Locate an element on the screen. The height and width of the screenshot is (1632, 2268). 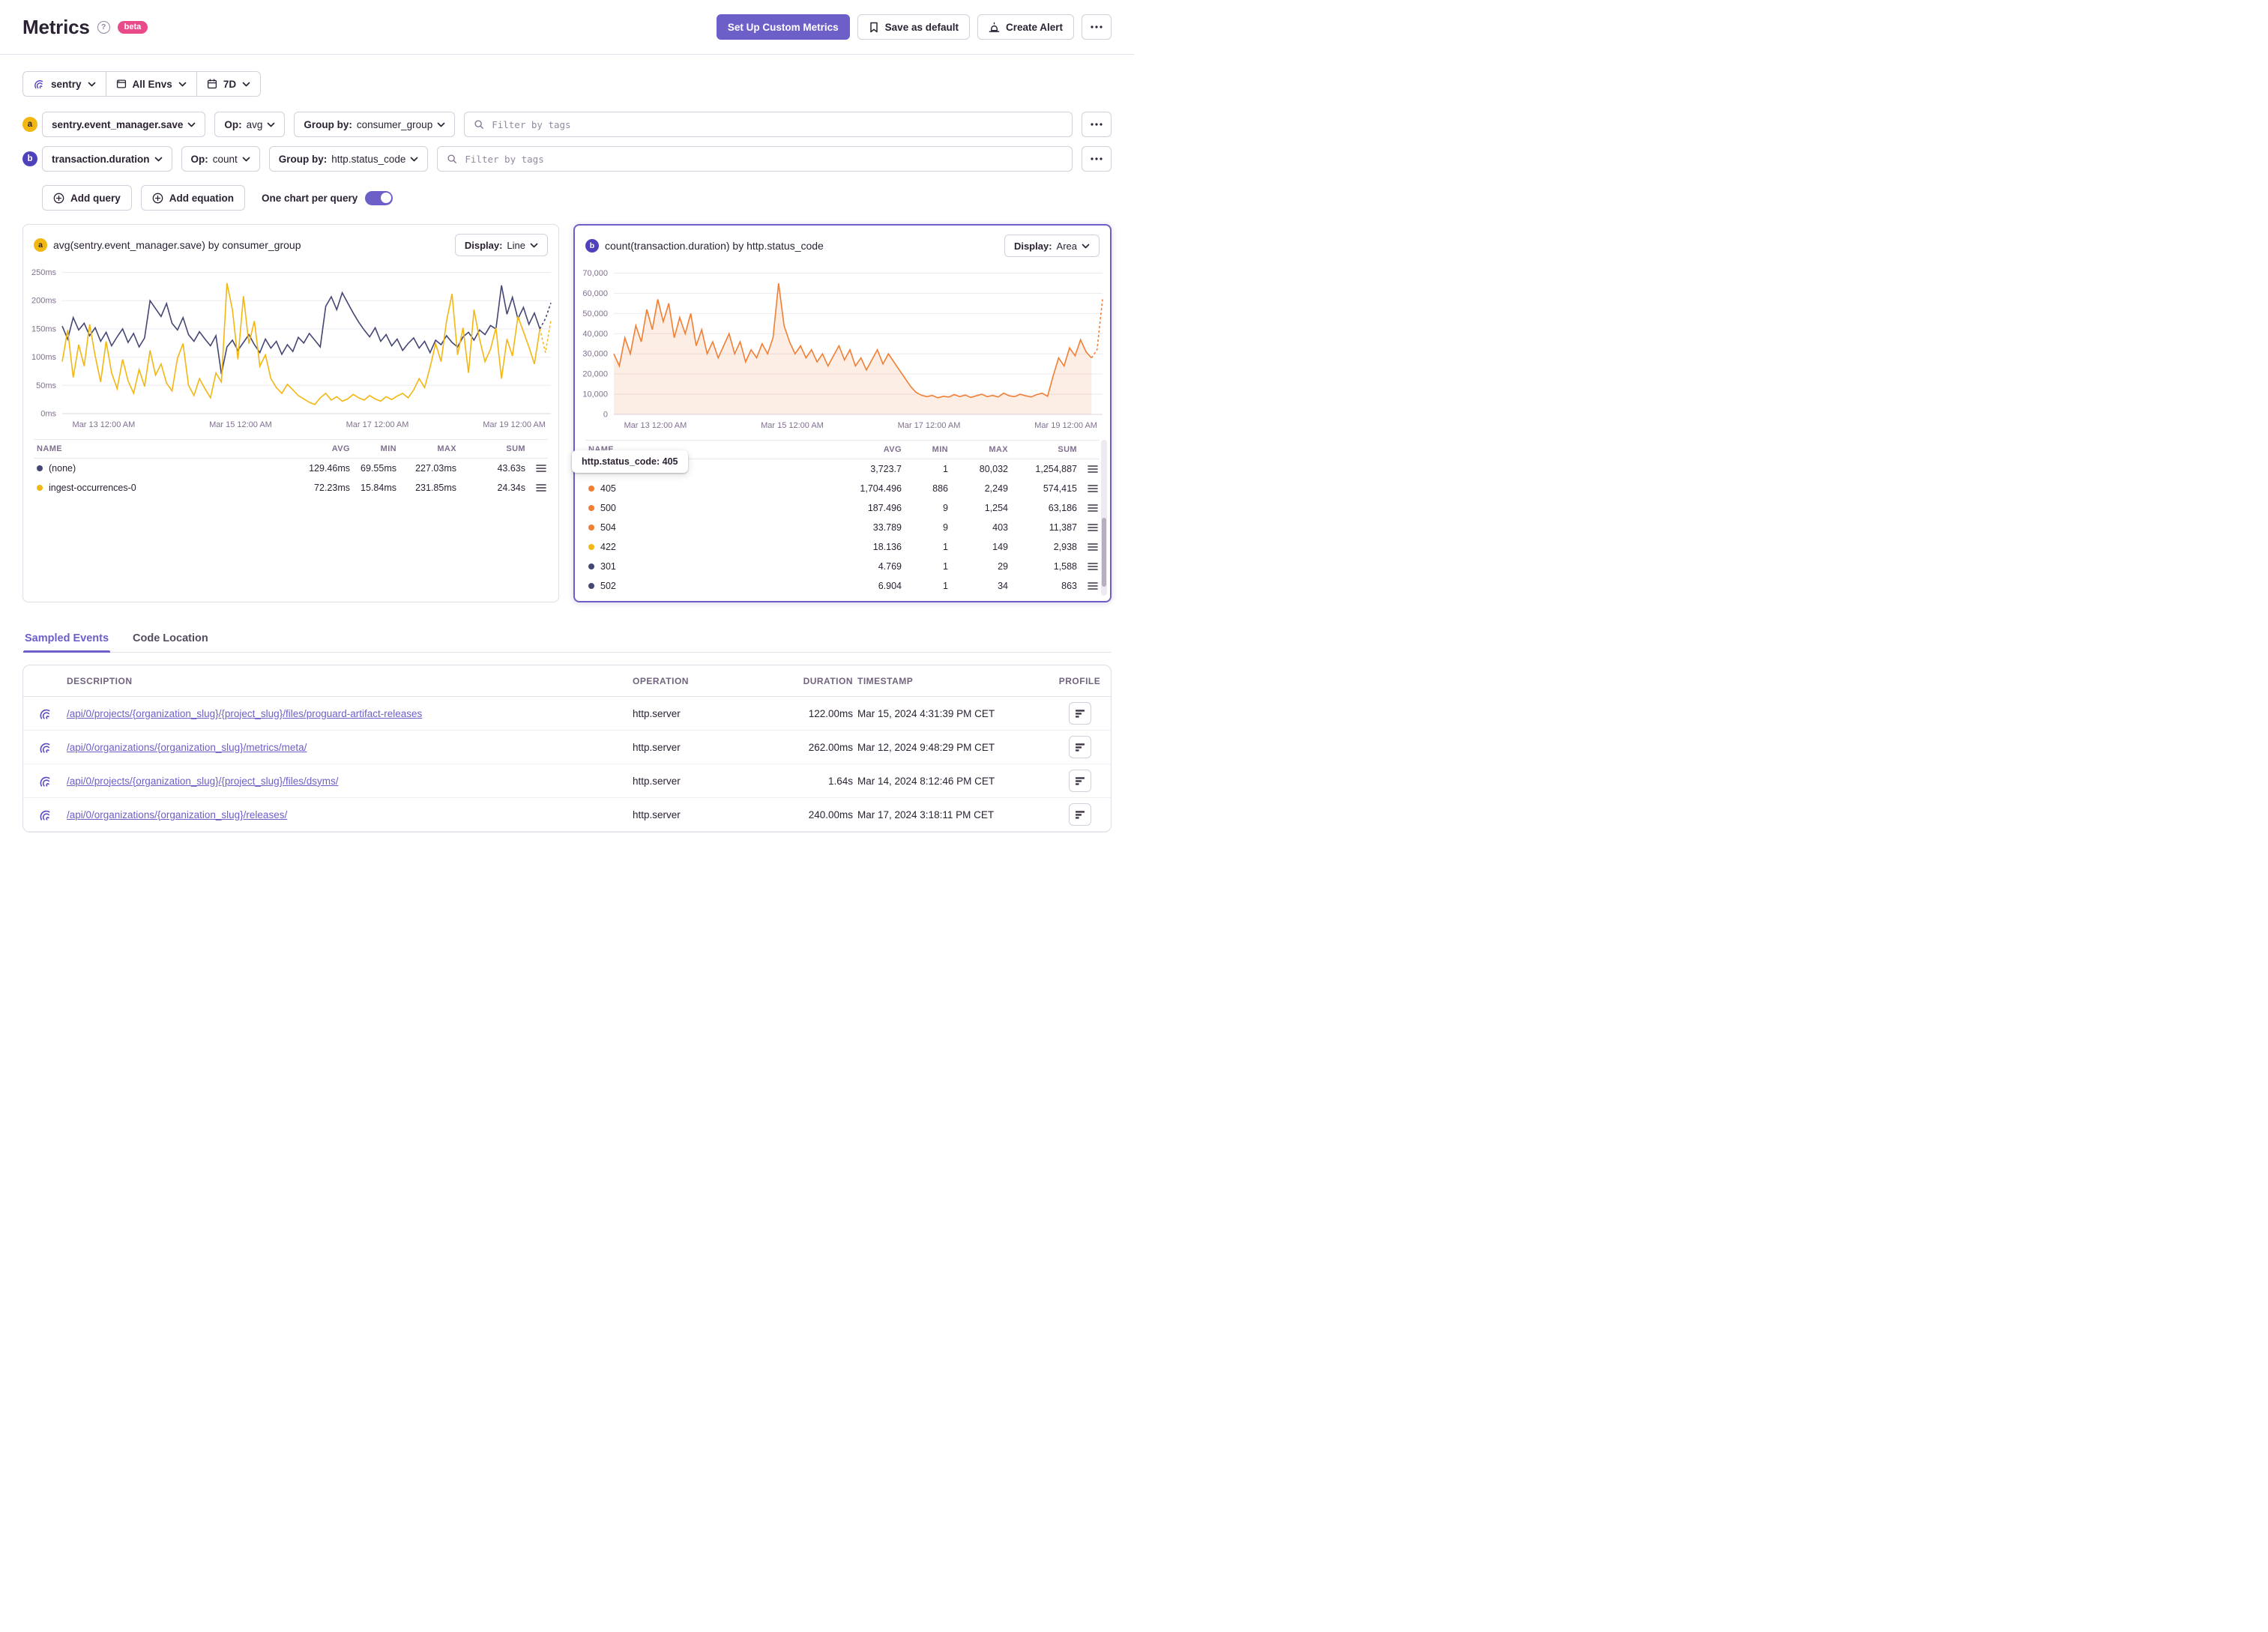
table-scrollbar is located at coordinates (1104, 518).